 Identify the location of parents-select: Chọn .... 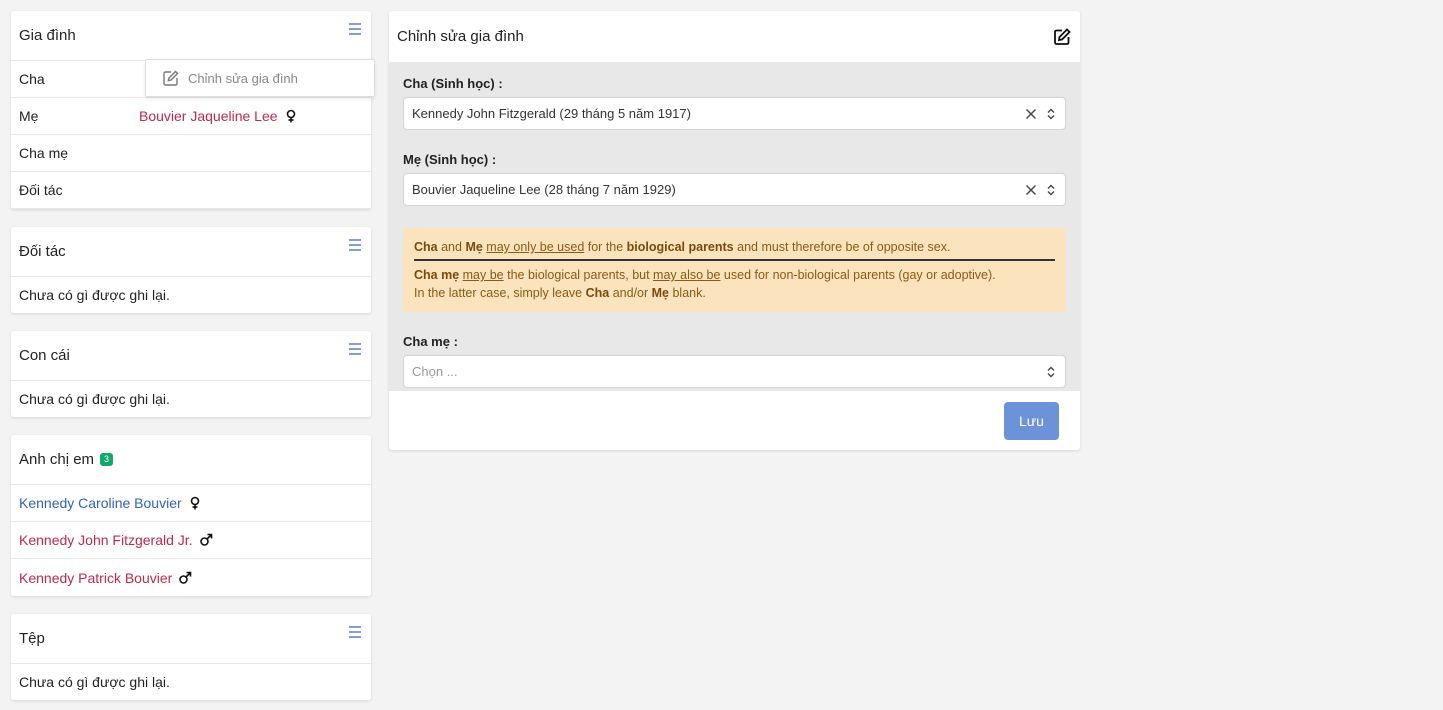
(734, 371).